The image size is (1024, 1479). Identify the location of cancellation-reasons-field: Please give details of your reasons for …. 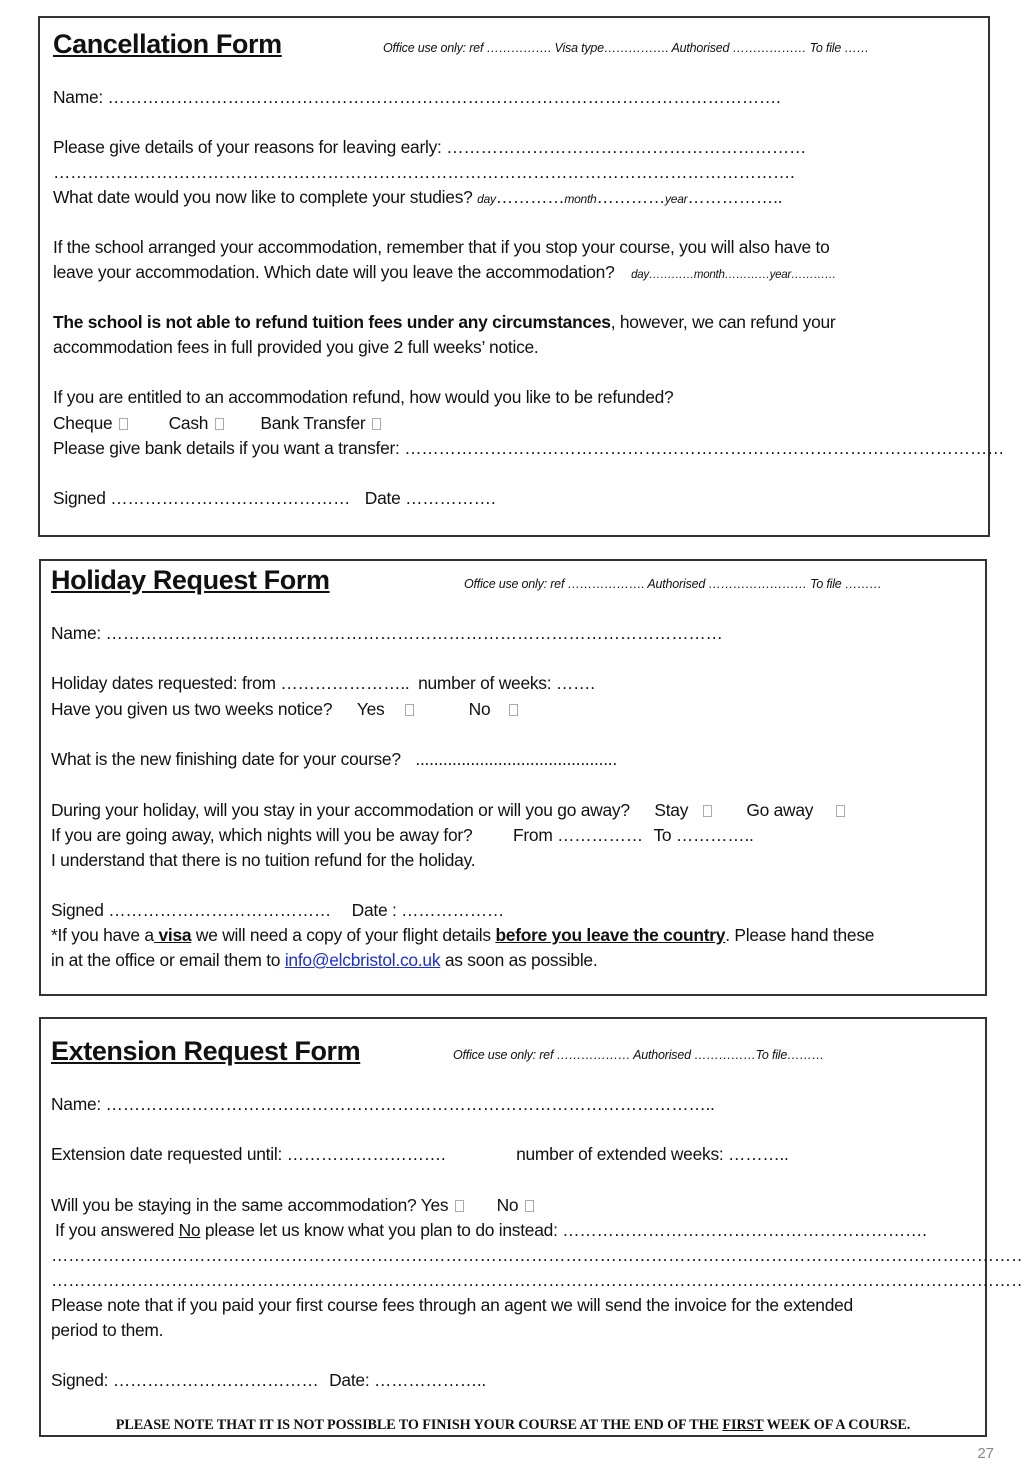
(429, 147).